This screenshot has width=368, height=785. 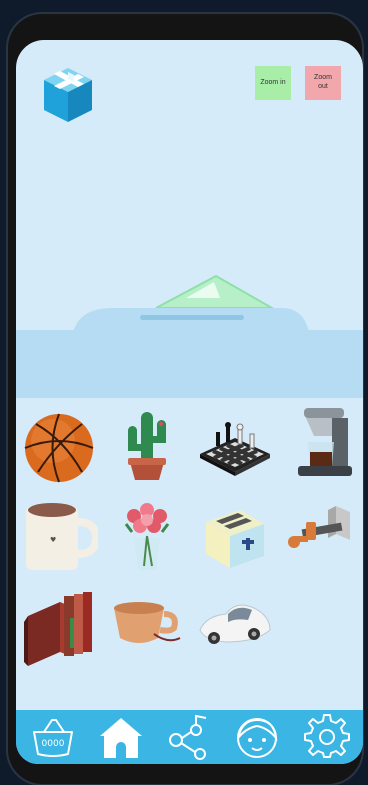 What do you see at coordinates (235, 449) in the screenshot?
I see `chess-board-icon` at bounding box center [235, 449].